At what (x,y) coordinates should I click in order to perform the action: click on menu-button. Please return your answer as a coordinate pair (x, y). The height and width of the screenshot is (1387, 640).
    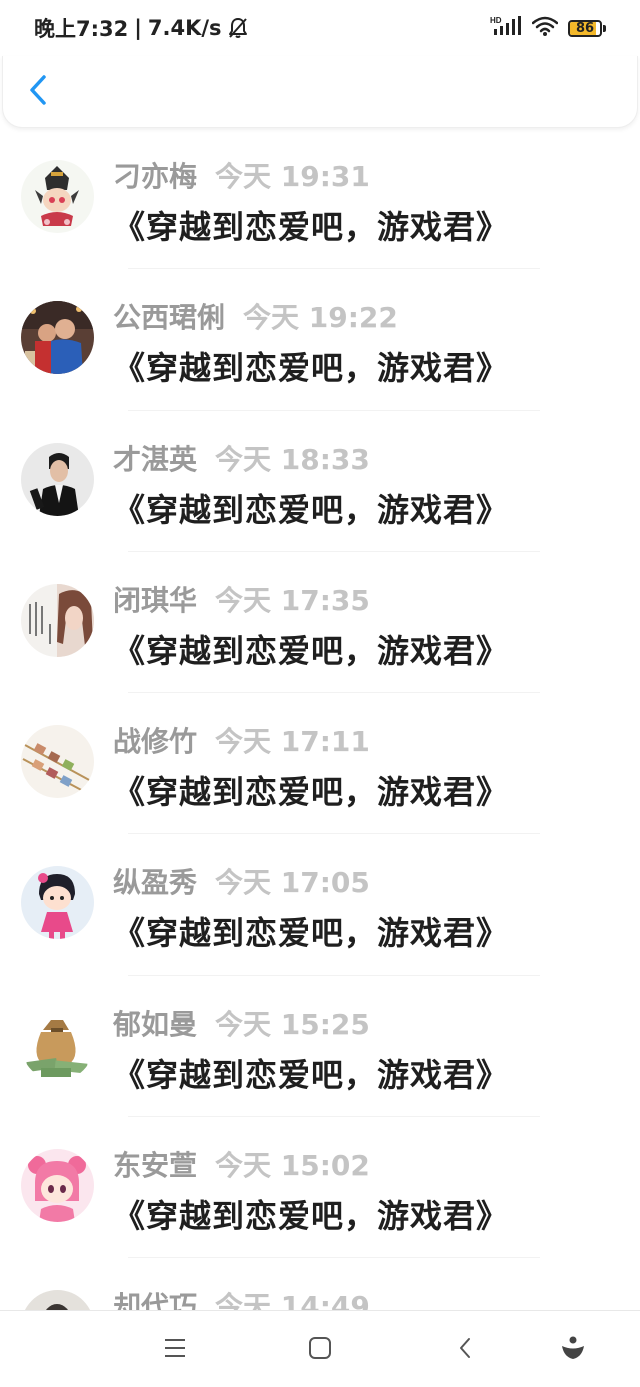
    Looking at the image, I should click on (175, 1350).